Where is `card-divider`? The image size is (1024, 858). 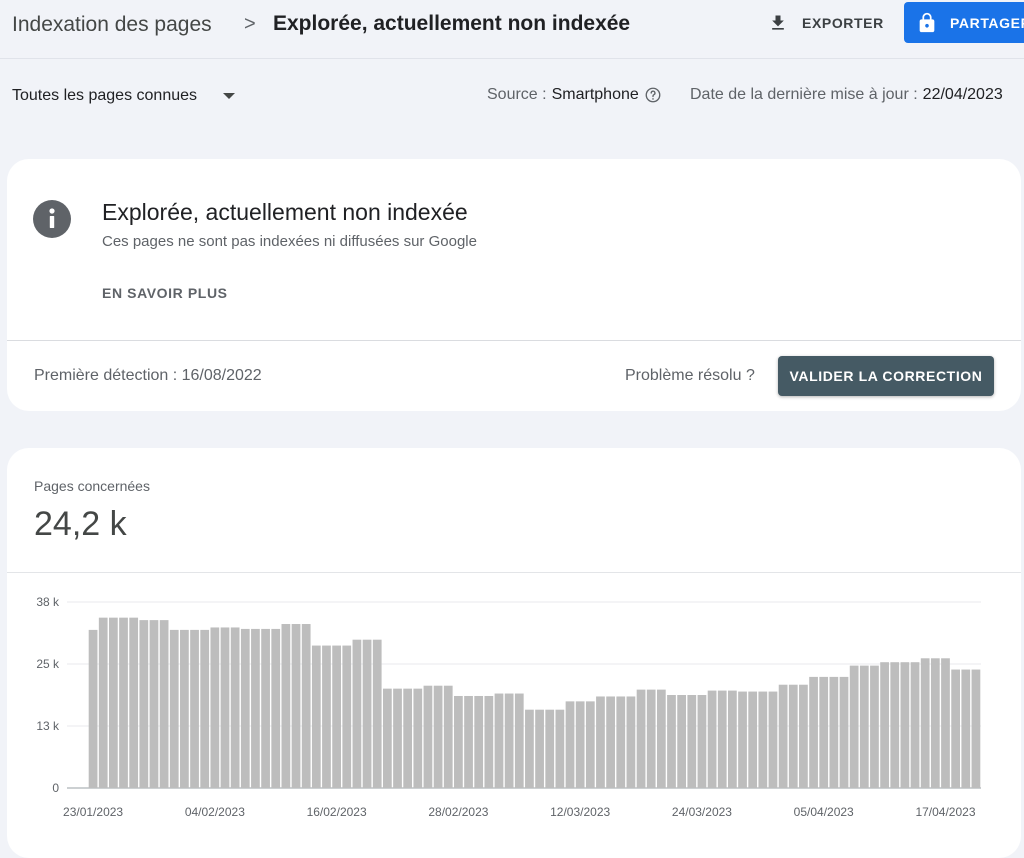
card-divider is located at coordinates (514, 340).